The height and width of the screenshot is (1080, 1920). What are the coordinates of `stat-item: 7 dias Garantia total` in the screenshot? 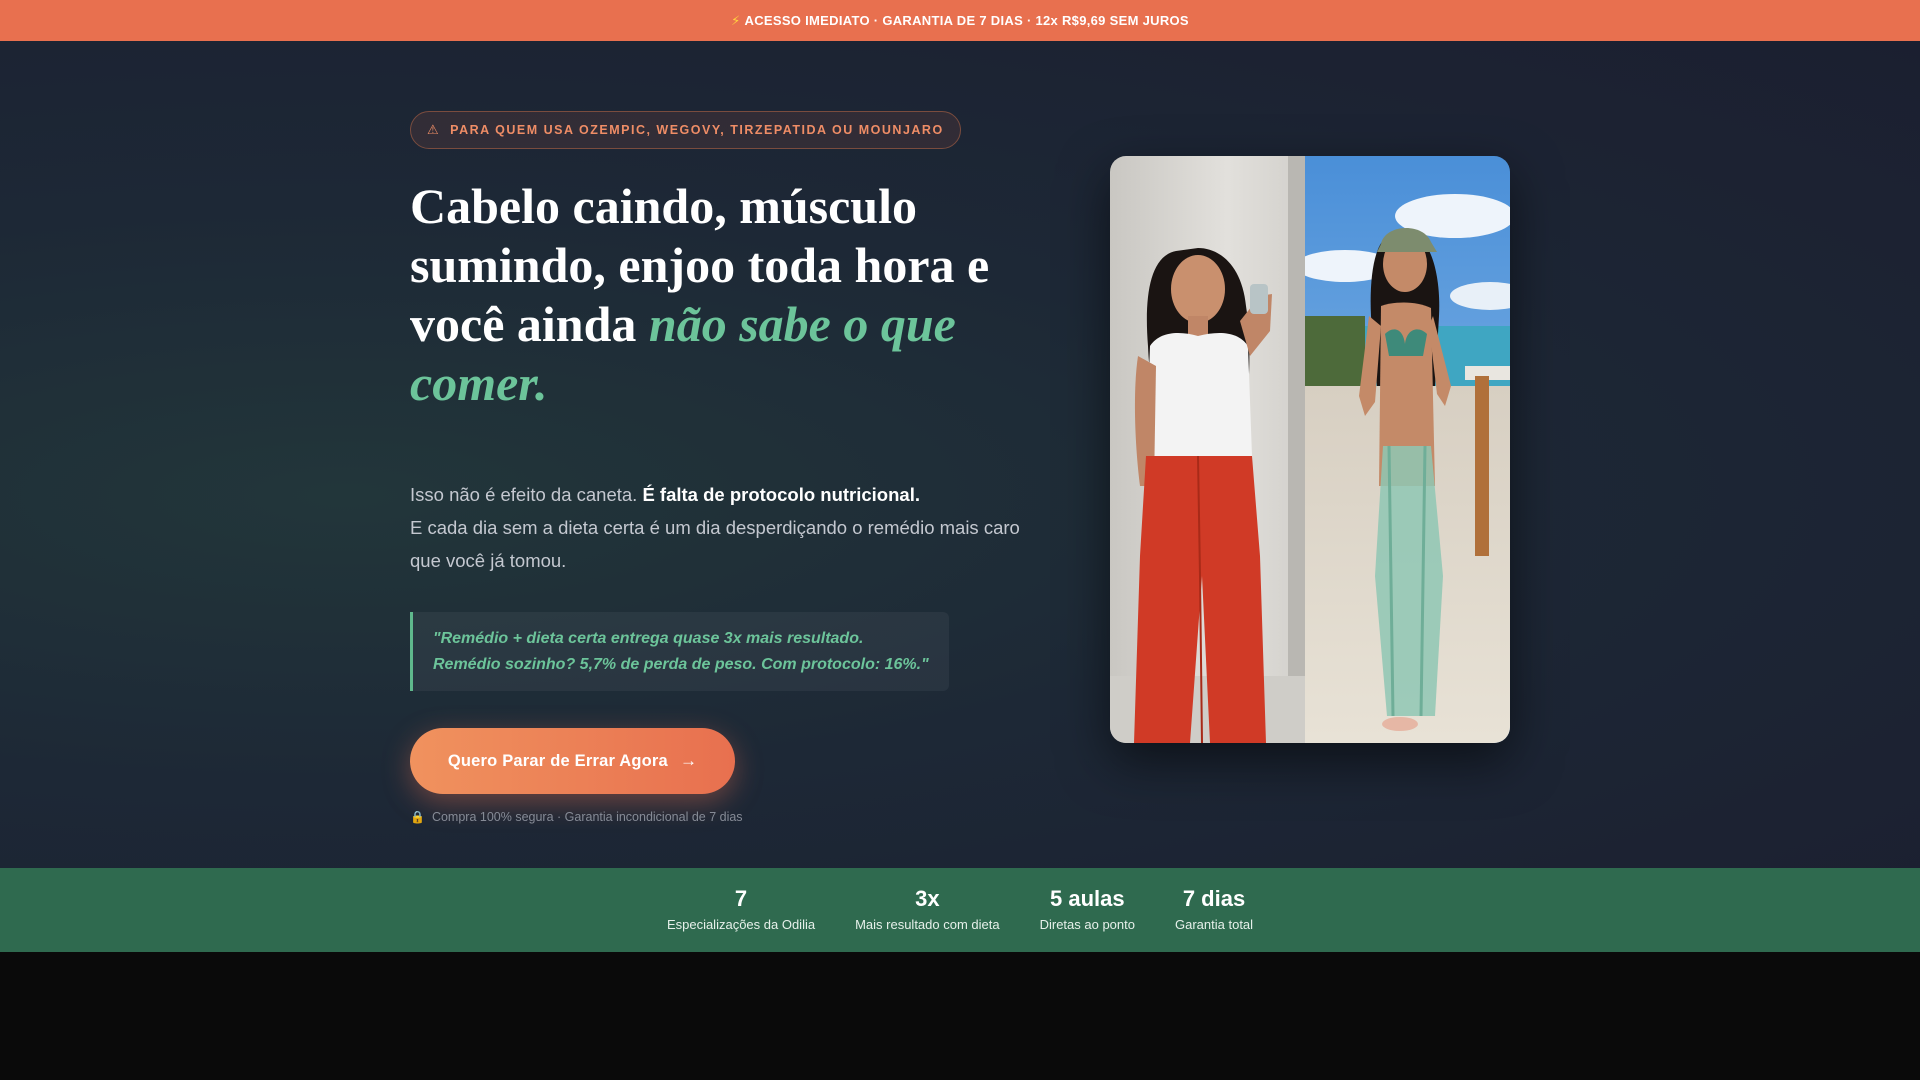 It's located at (1214, 910).